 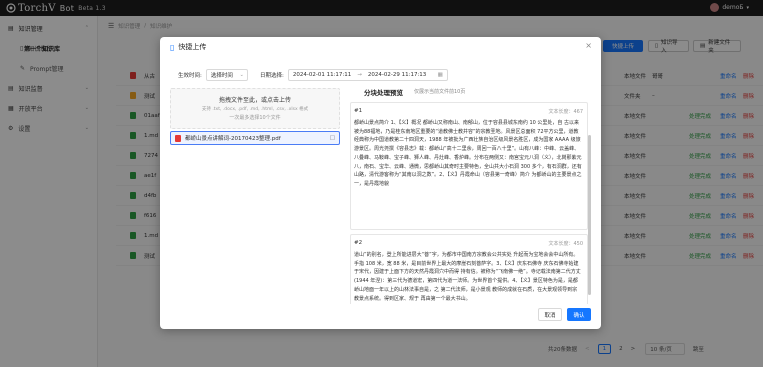 I want to click on modal-header: ▯ 快捷上传, so click(x=188, y=47).